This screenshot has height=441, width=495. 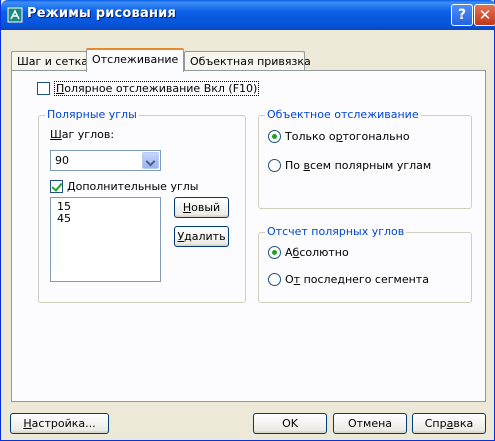 I want to click on additional-angles-label: Дополнительные углы, so click(x=132, y=186).